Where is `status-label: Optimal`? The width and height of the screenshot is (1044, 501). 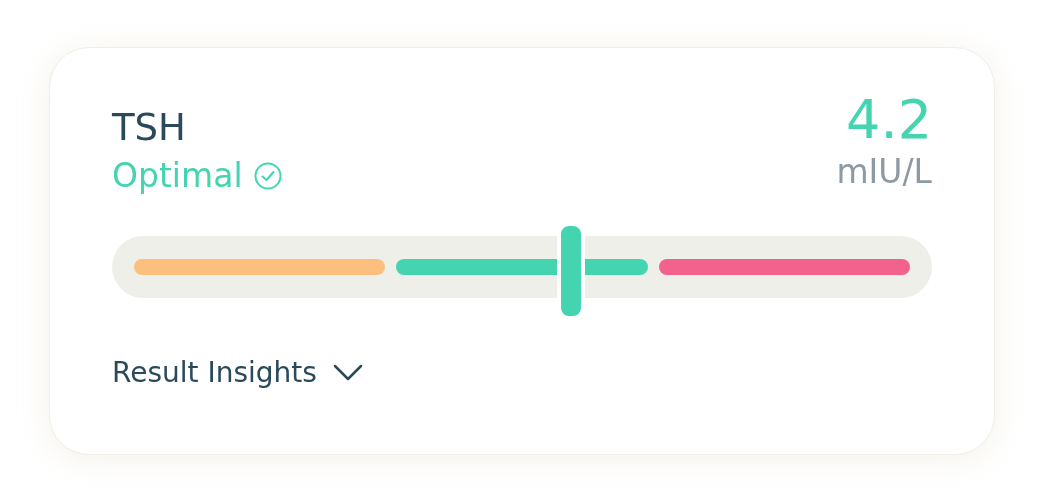 status-label: Optimal is located at coordinates (177, 176).